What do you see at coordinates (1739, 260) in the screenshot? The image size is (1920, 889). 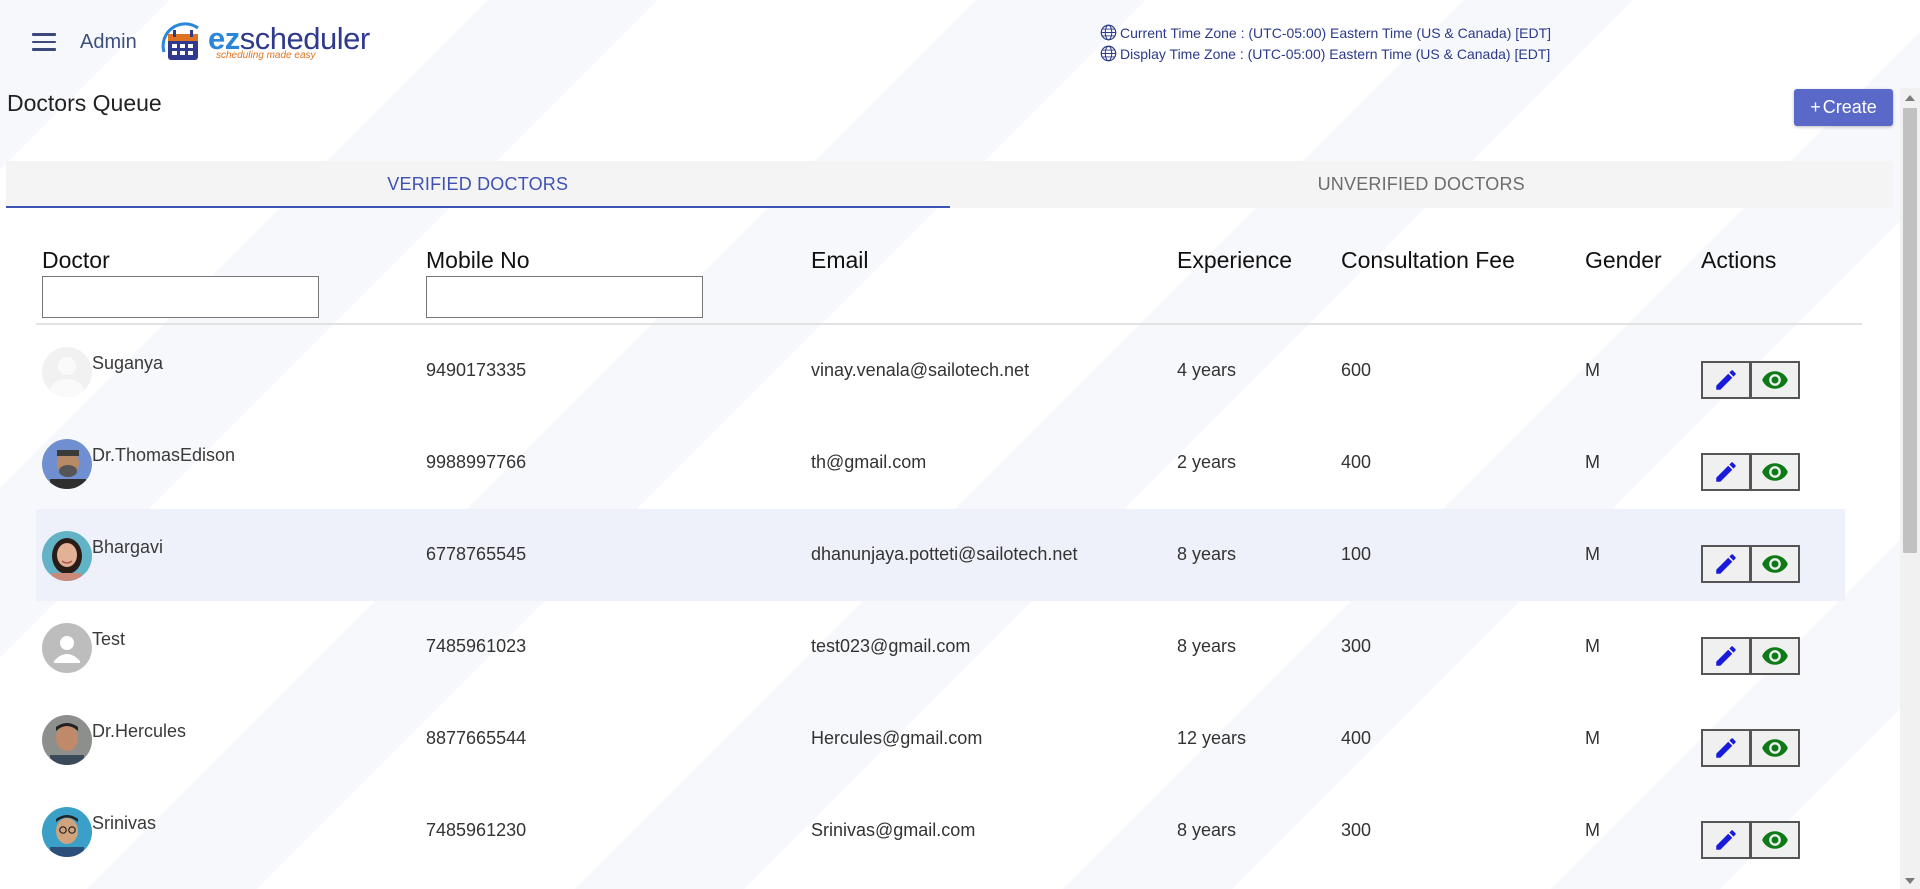 I see `column-header-actions: Actions` at bounding box center [1739, 260].